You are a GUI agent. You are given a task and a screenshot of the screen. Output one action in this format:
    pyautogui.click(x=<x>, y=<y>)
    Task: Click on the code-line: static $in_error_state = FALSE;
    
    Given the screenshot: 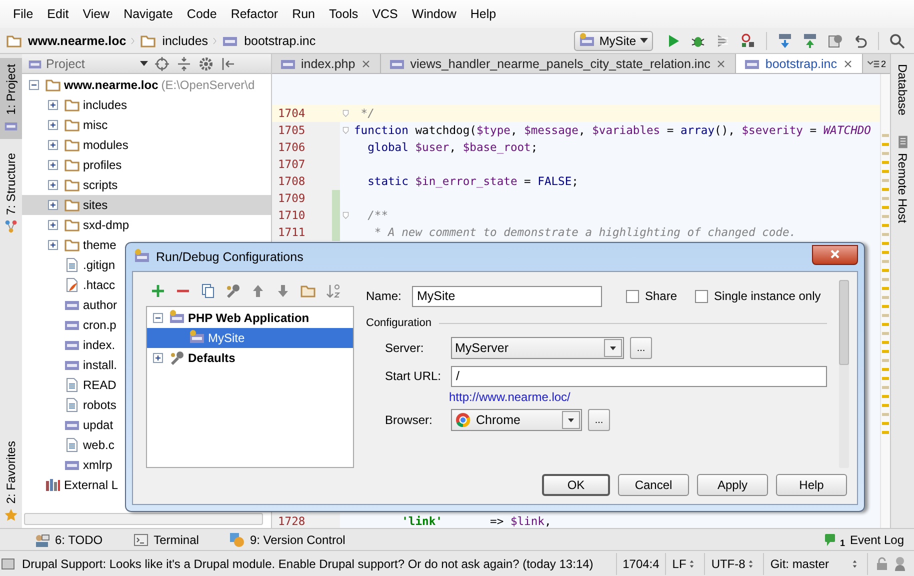 What is the action you would take?
    pyautogui.click(x=472, y=182)
    